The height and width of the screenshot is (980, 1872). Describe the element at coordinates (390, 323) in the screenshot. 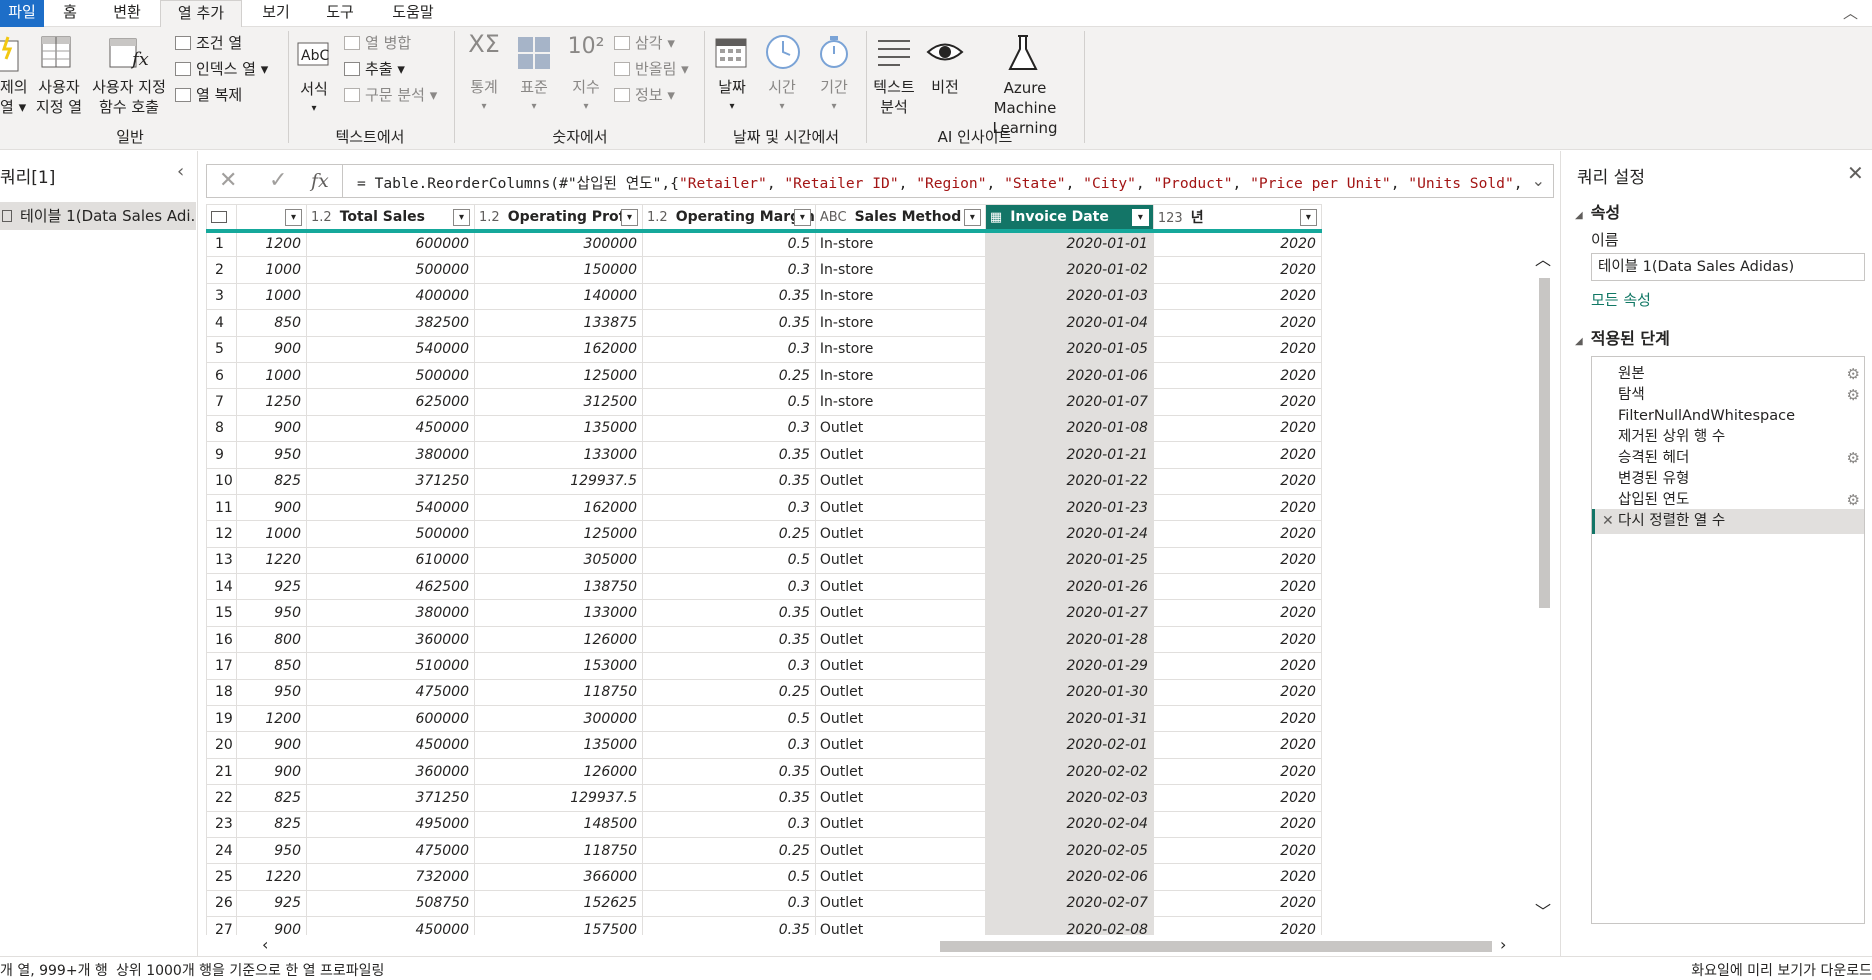

I see `table-cell: 382500` at that location.